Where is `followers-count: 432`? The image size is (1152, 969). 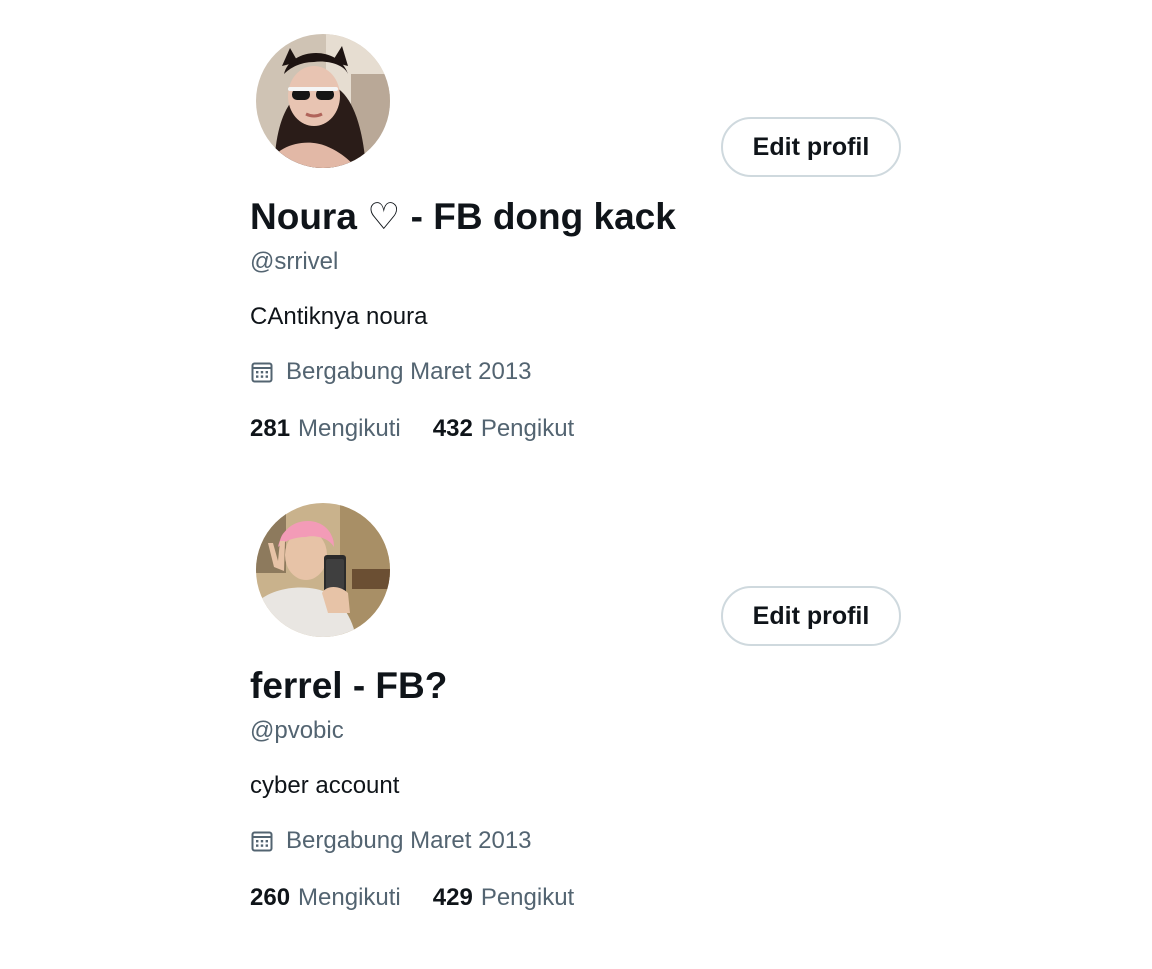 followers-count: 432 is located at coordinates (452, 428).